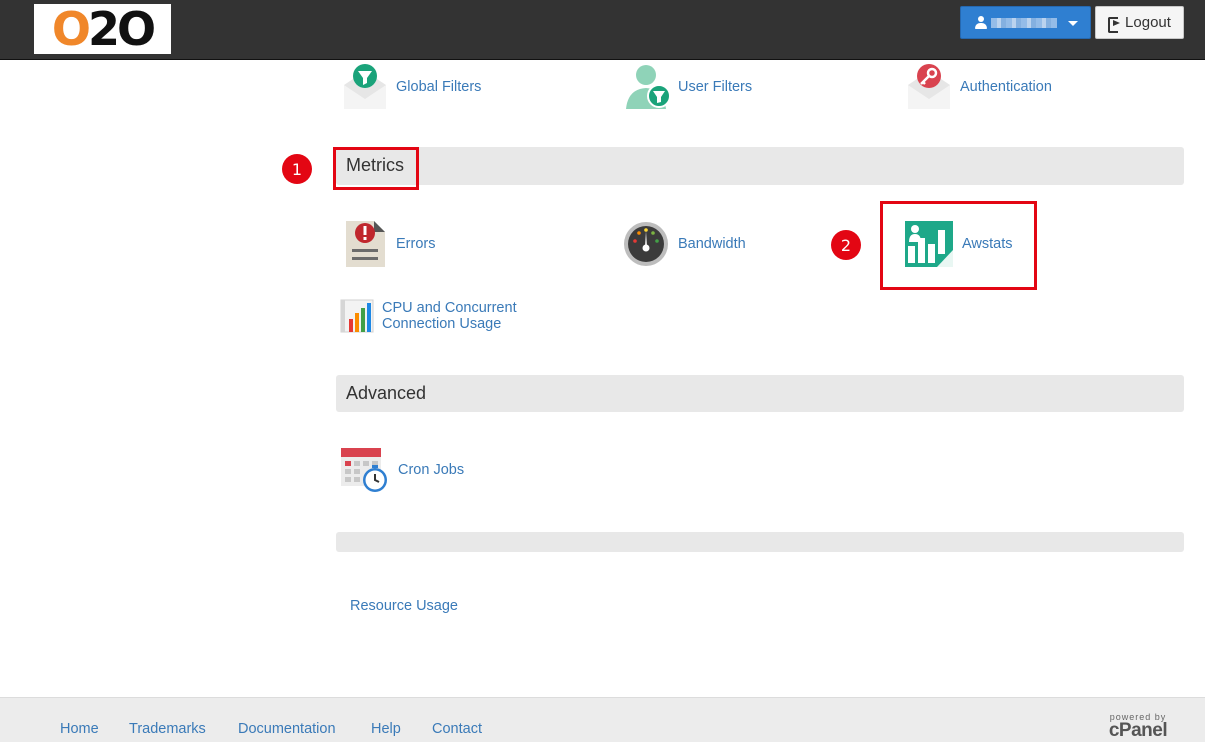 The image size is (1205, 742). What do you see at coordinates (712, 244) in the screenshot?
I see `feature-label: Bandwidth` at bounding box center [712, 244].